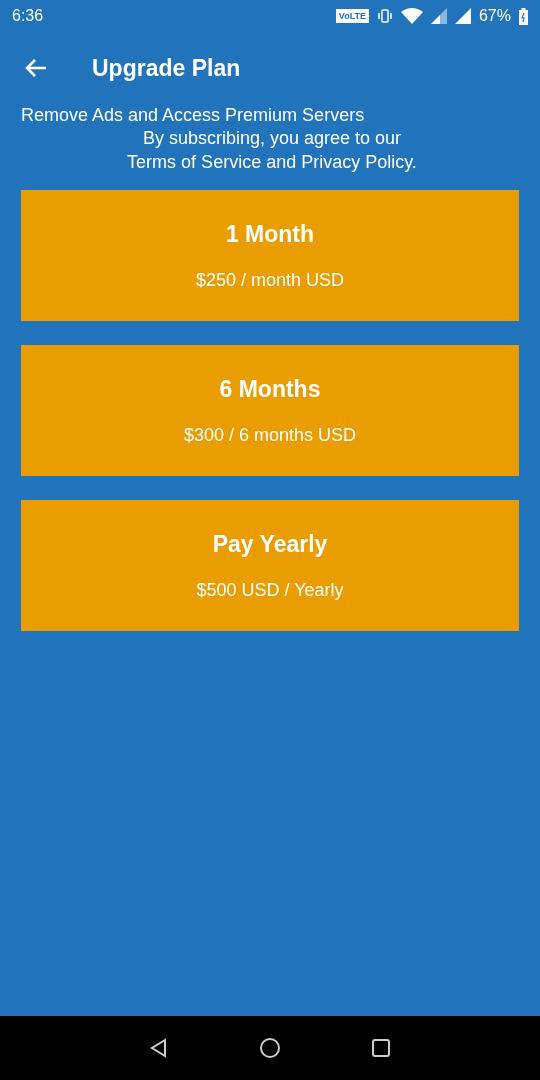 Image resolution: width=540 pixels, height=1080 pixels. What do you see at coordinates (270, 1048) in the screenshot?
I see `home-icon` at bounding box center [270, 1048].